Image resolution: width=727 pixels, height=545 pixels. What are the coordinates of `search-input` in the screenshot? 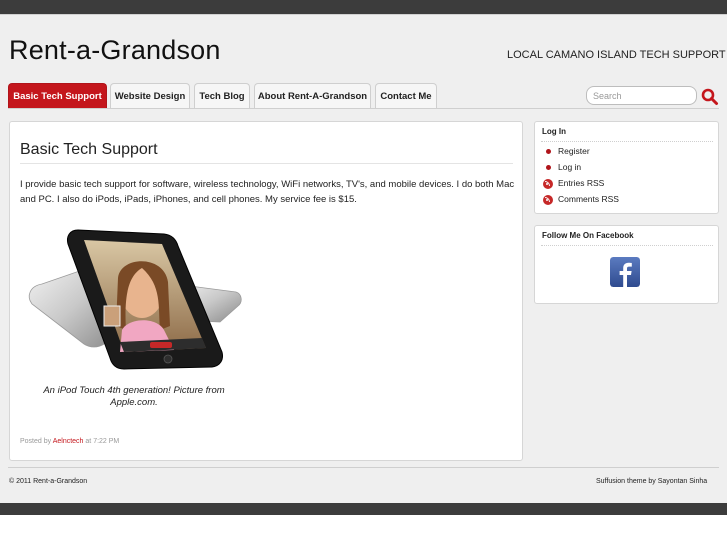 It's located at (641, 95).